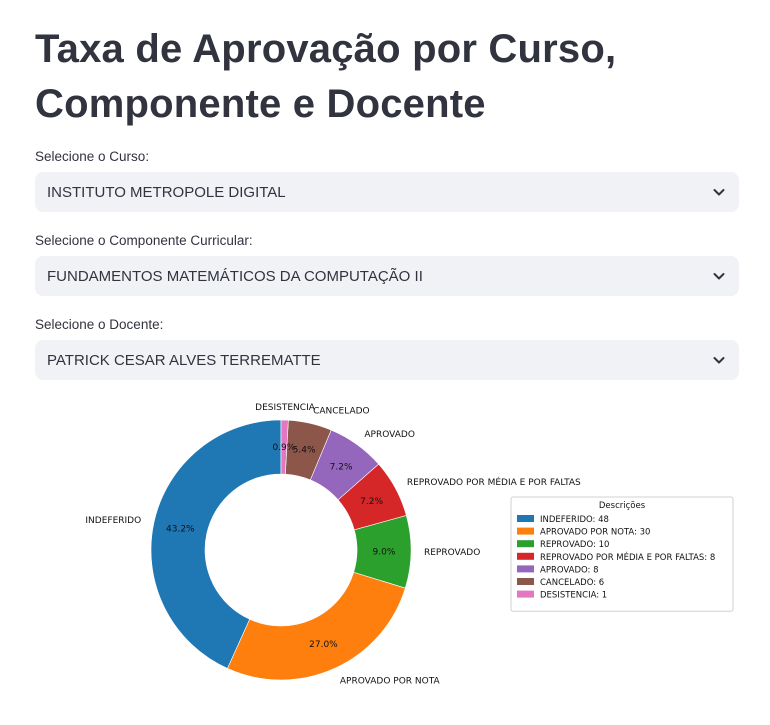 This screenshot has height=725, width=770. What do you see at coordinates (525, 544) in the screenshot?
I see `legend-swatch-reprovado` at bounding box center [525, 544].